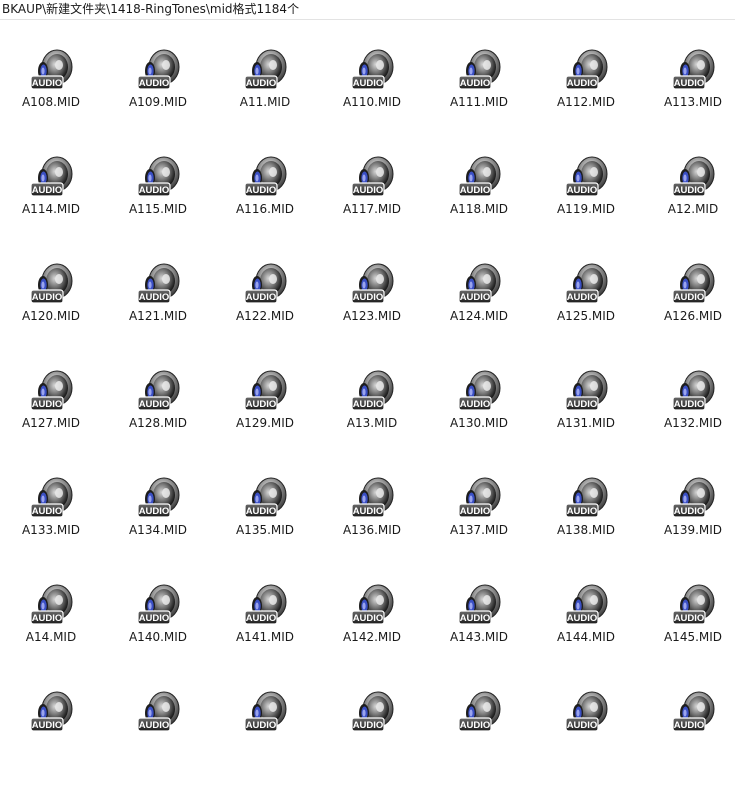 The width and height of the screenshot is (735, 789). I want to click on file-item: AUDIO A109.MID, so click(158, 97).